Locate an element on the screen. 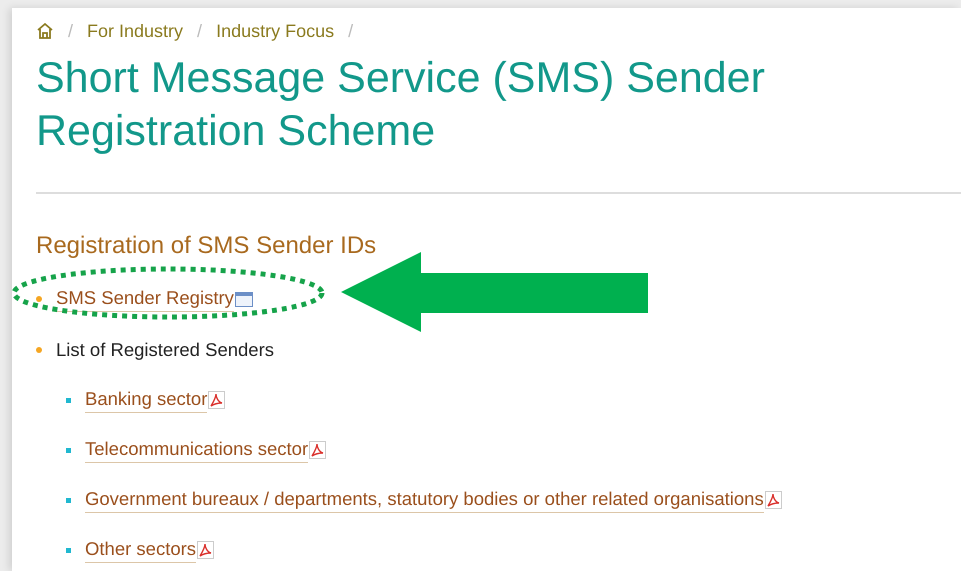 The image size is (961, 571). document-link: SMS Sender Registry is located at coordinates (145, 299).